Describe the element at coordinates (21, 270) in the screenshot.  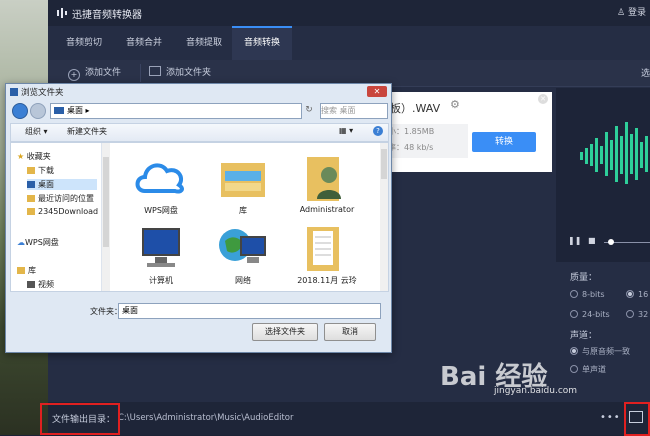
I see `library-icon` at that location.